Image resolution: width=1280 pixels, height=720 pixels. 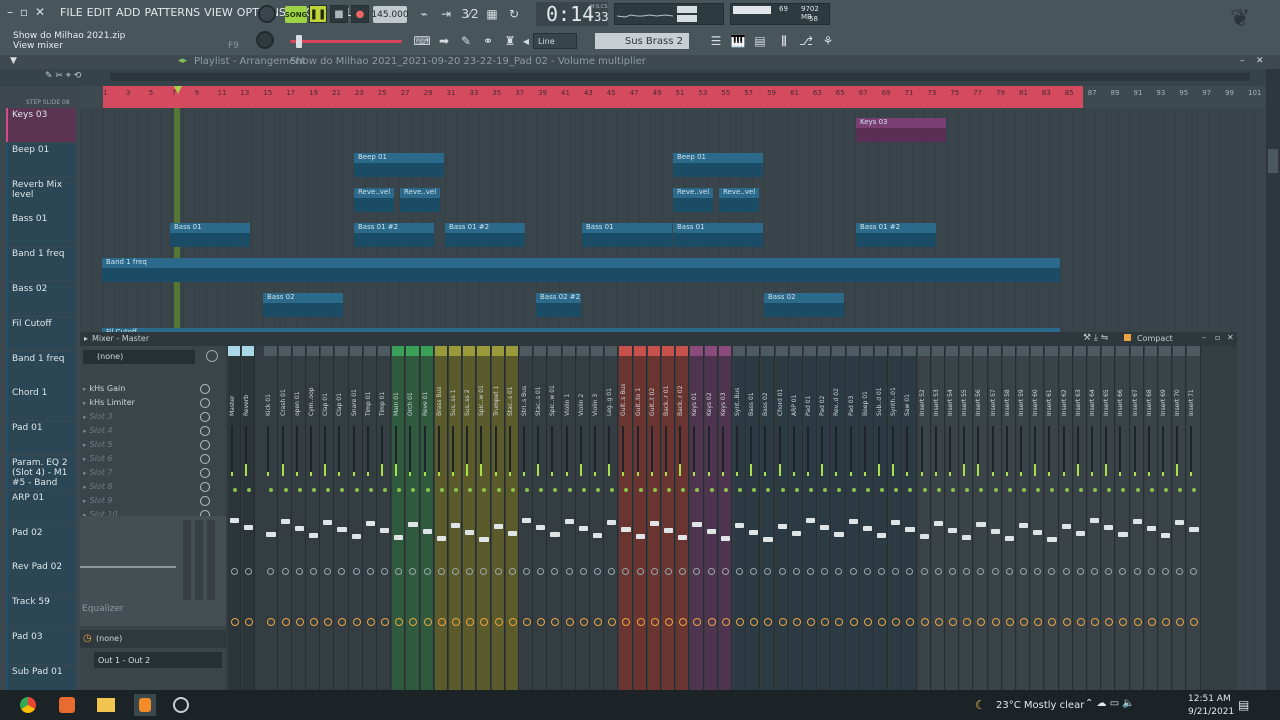 I want to click on mixer-channel: Spic..w 01, so click(x=555, y=518).